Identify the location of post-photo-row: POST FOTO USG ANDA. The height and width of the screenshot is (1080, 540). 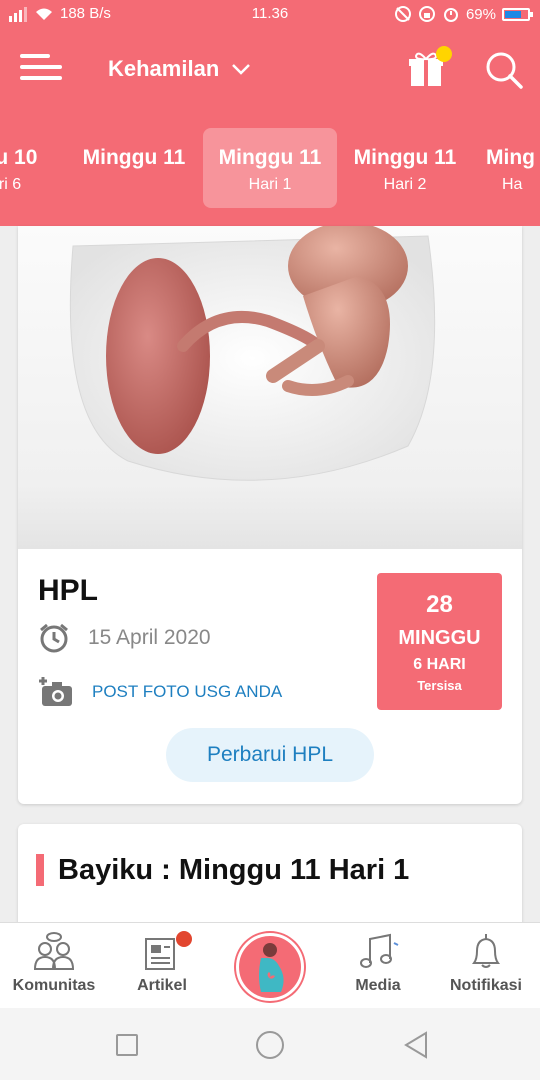
(160, 692).